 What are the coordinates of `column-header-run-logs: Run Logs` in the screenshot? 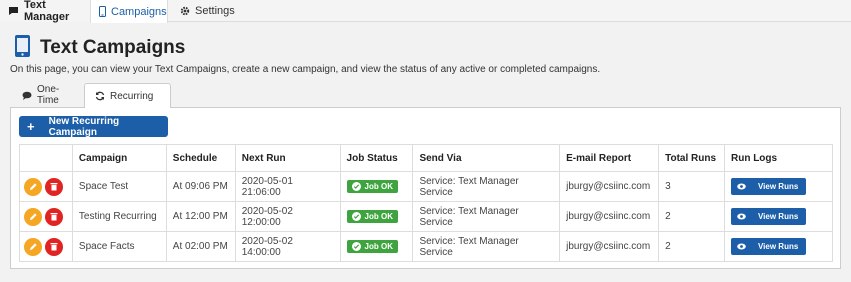 It's located at (778, 158).